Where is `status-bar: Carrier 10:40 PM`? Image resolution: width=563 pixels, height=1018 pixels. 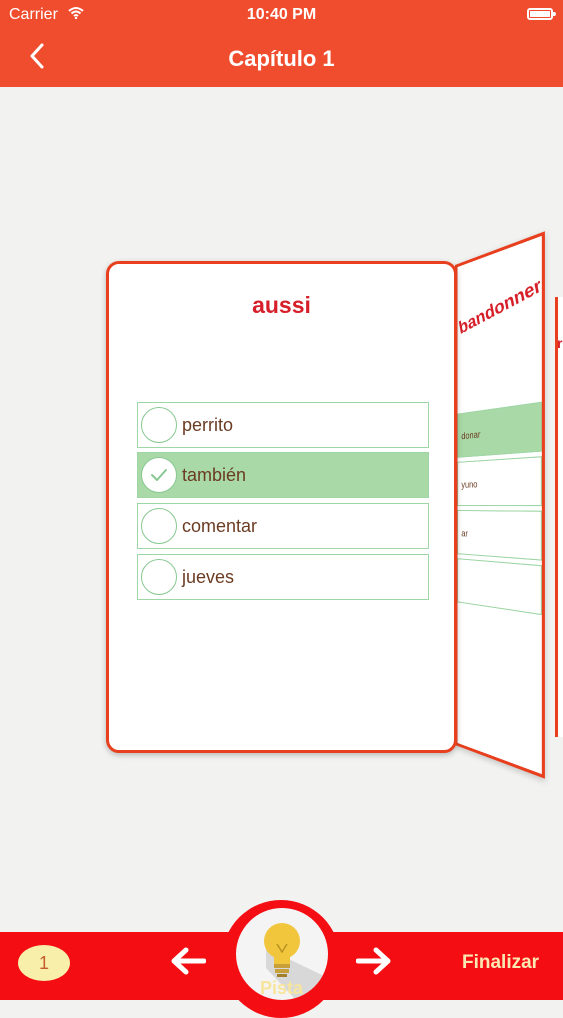 status-bar: Carrier 10:40 PM is located at coordinates (281, 15).